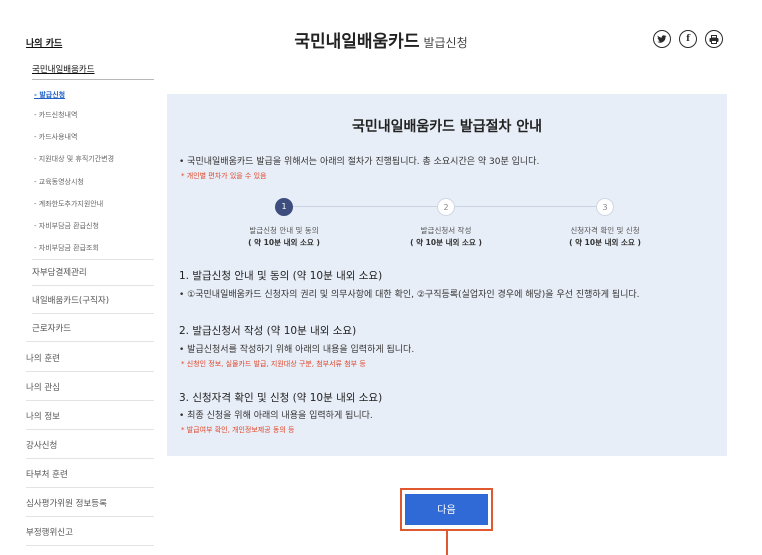 This screenshot has height=555, width=762. I want to click on step-3-circle: 3, so click(605, 207).